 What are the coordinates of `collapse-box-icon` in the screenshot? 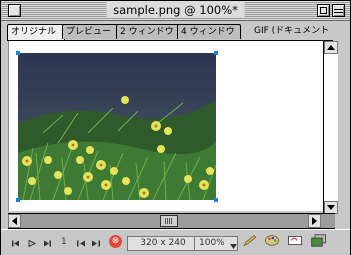 It's located at (338, 10).